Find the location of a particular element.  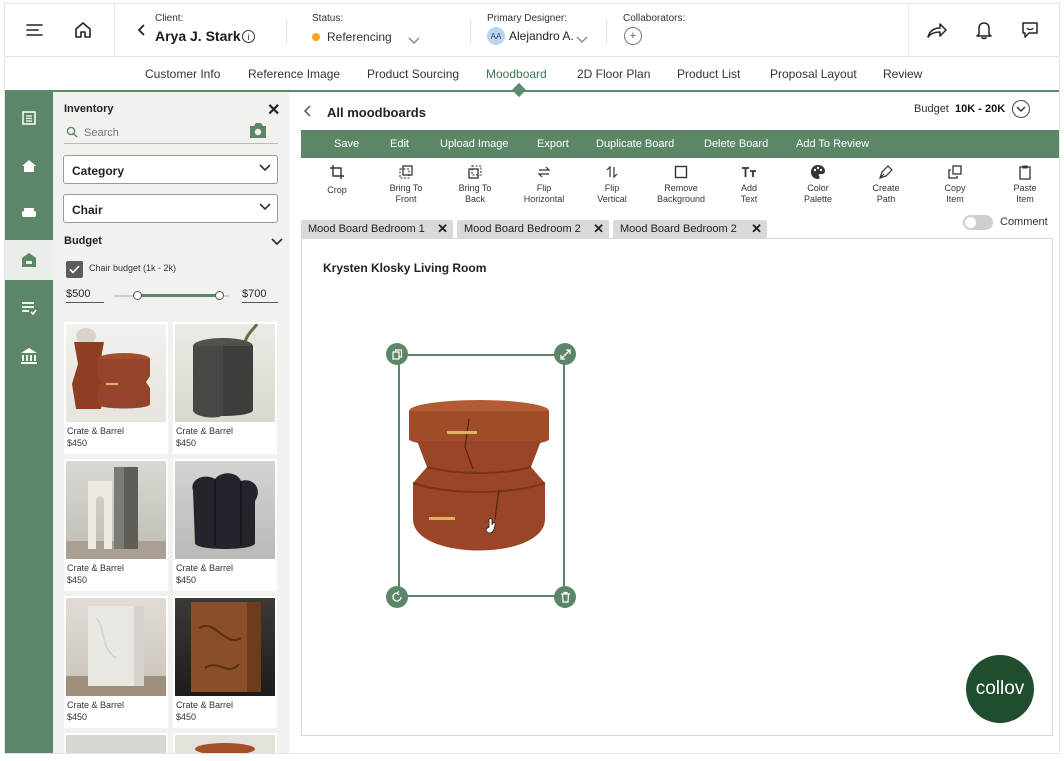

export-button: Export is located at coordinates (553, 144).